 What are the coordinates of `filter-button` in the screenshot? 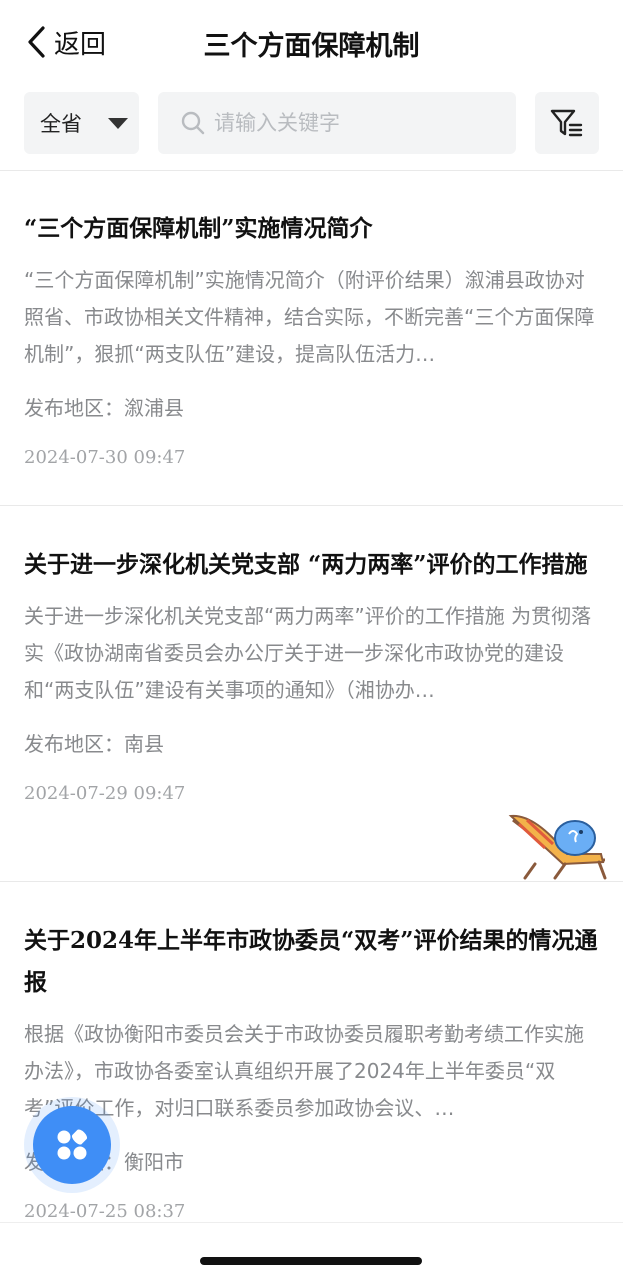 It's located at (567, 123).